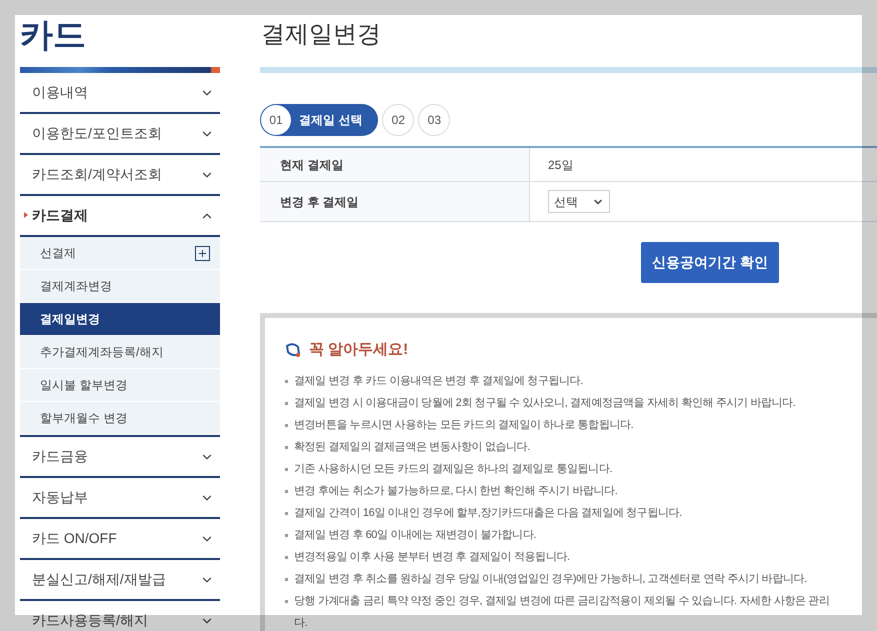 The width and height of the screenshot is (877, 631). I want to click on notice-text: 결제일 변경 후 카드 이용내역은 변경 후 결제일에 청구됩니다., so click(438, 381).